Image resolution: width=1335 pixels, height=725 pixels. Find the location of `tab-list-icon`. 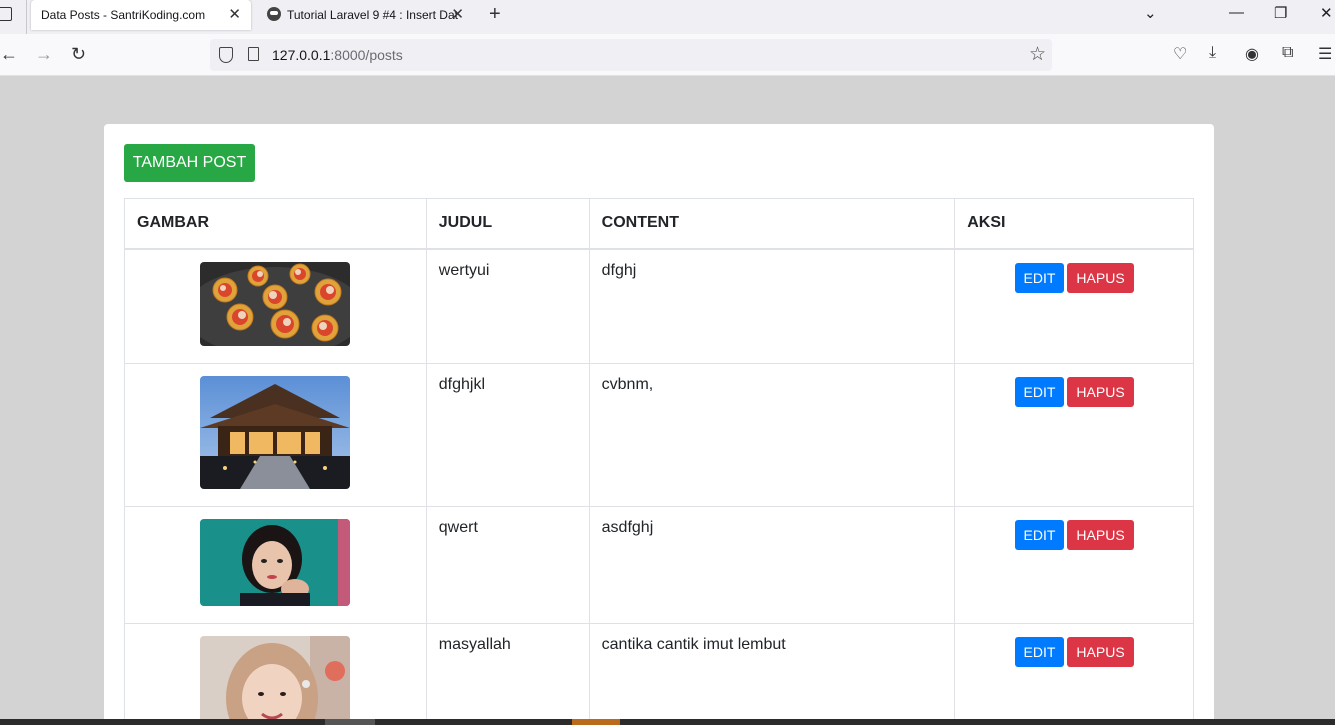

tab-list-icon is located at coordinates (6, 14).